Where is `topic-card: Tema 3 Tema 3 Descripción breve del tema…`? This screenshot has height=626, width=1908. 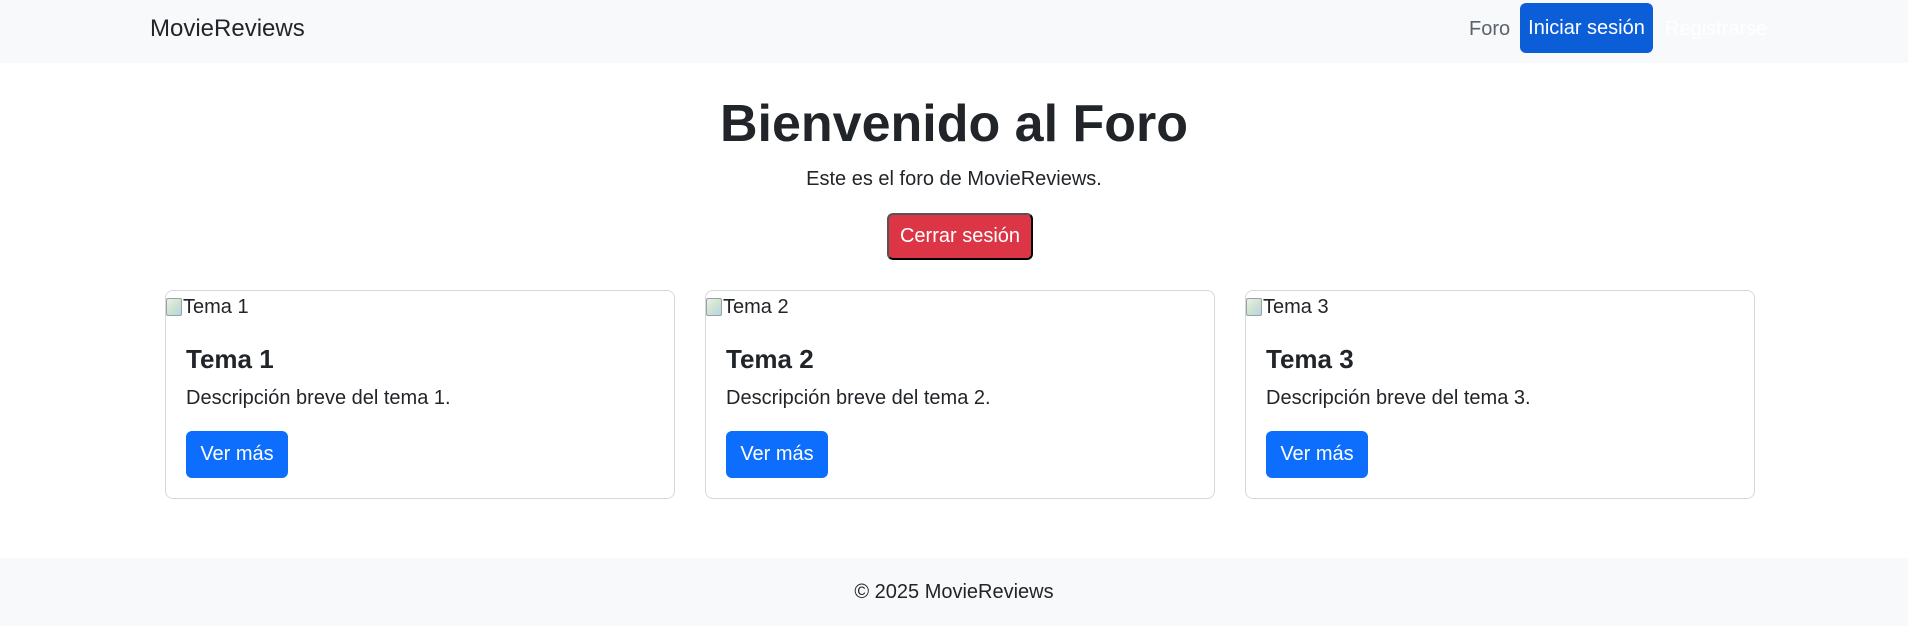
topic-card: Tema 3 Tema 3 Descripción breve del tema… is located at coordinates (1500, 394).